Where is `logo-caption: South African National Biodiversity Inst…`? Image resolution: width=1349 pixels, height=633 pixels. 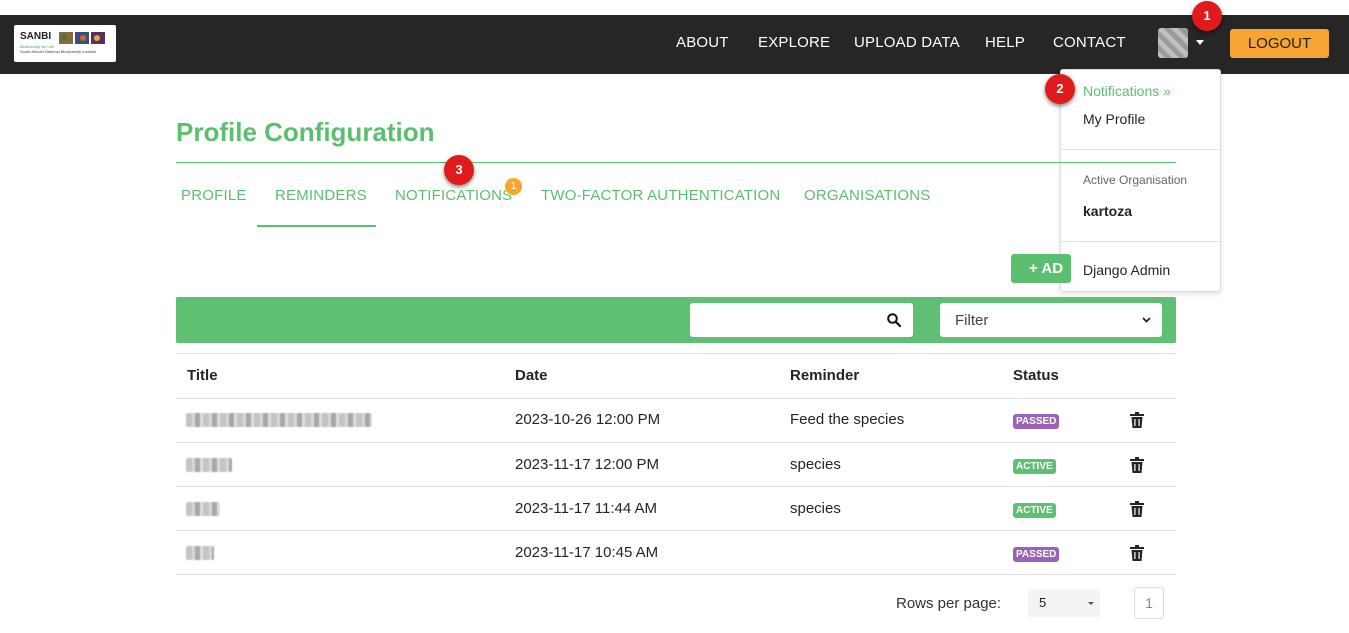
logo-caption: South African National Biodiversity Inst… is located at coordinates (58, 51).